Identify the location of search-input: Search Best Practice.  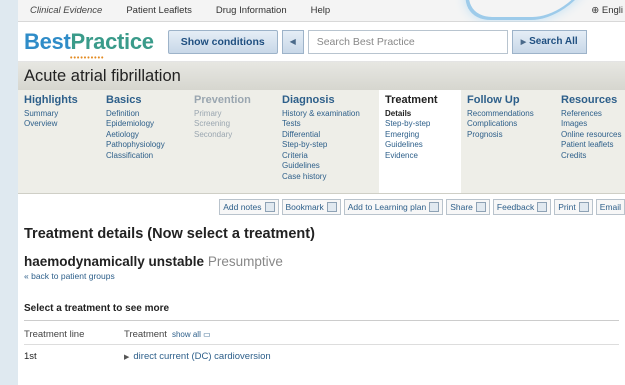
(407, 41).